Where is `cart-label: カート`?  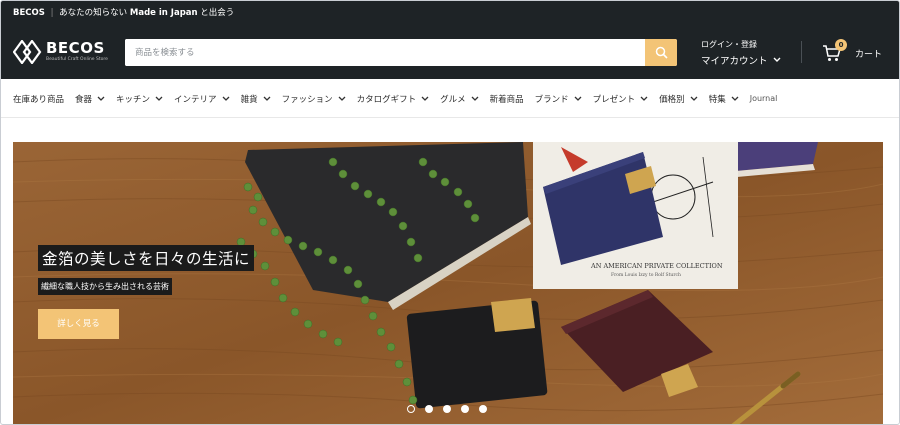
cart-label: カート is located at coordinates (869, 54).